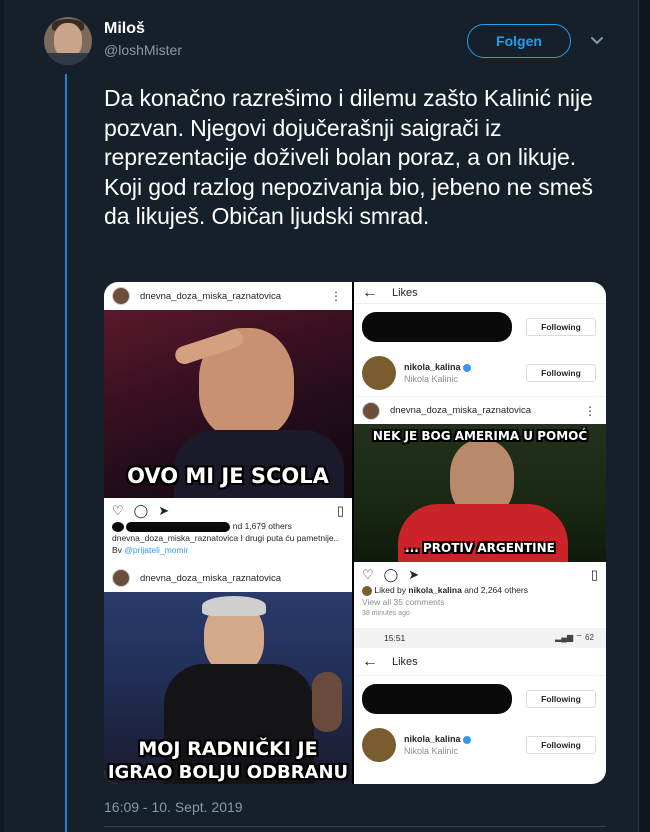  I want to click on credit-line: Bv @prijateli_momir, so click(228, 550).